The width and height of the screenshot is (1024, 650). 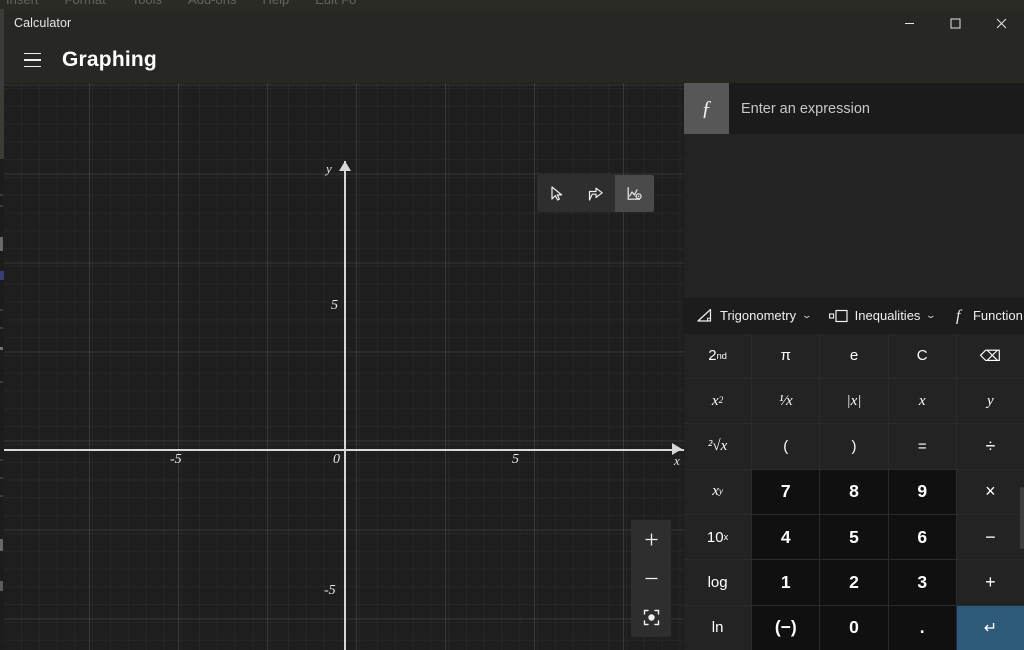 I want to click on key-superscript: nd, so click(x=721, y=355).